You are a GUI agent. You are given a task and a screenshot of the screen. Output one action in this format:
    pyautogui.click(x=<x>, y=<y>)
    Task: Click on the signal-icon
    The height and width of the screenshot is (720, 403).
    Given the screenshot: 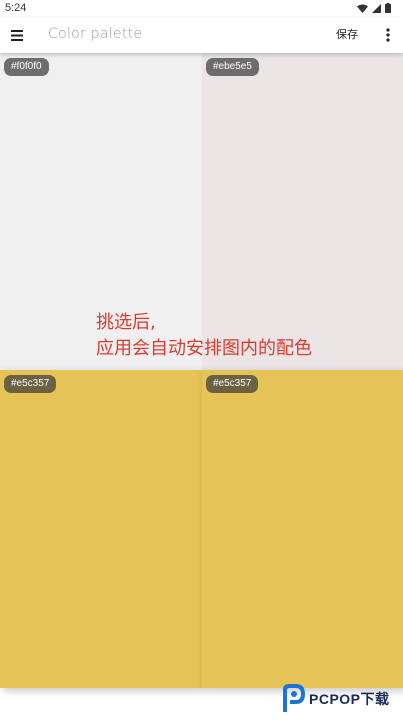 What is the action you would take?
    pyautogui.click(x=376, y=8)
    